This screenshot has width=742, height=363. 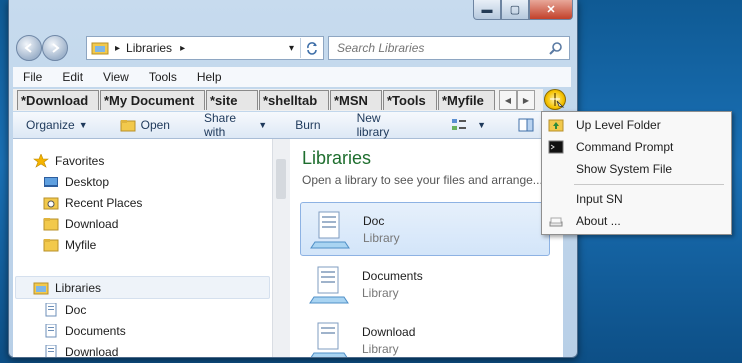 I want to click on tab-tools: *Tools, so click(x=410, y=100).